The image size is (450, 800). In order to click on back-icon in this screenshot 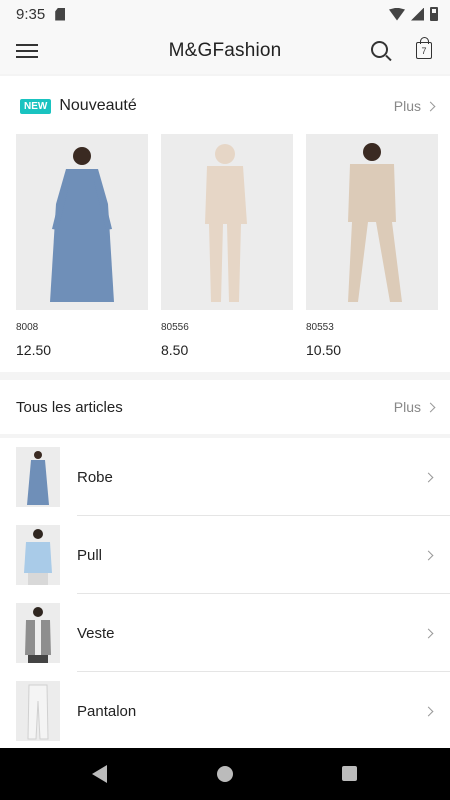, I will do `click(99, 774)`.